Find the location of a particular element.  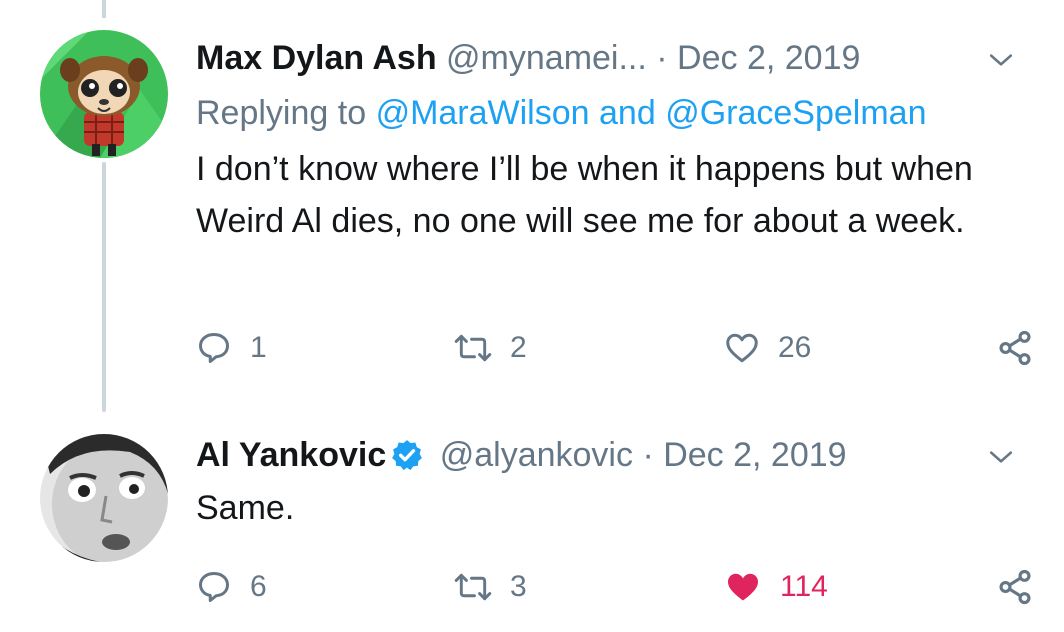

grayscale-face-avatar-icon is located at coordinates (104, 498).